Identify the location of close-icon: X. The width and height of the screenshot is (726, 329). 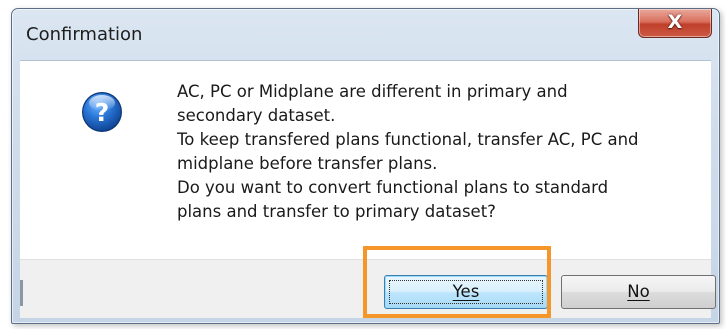
(675, 22).